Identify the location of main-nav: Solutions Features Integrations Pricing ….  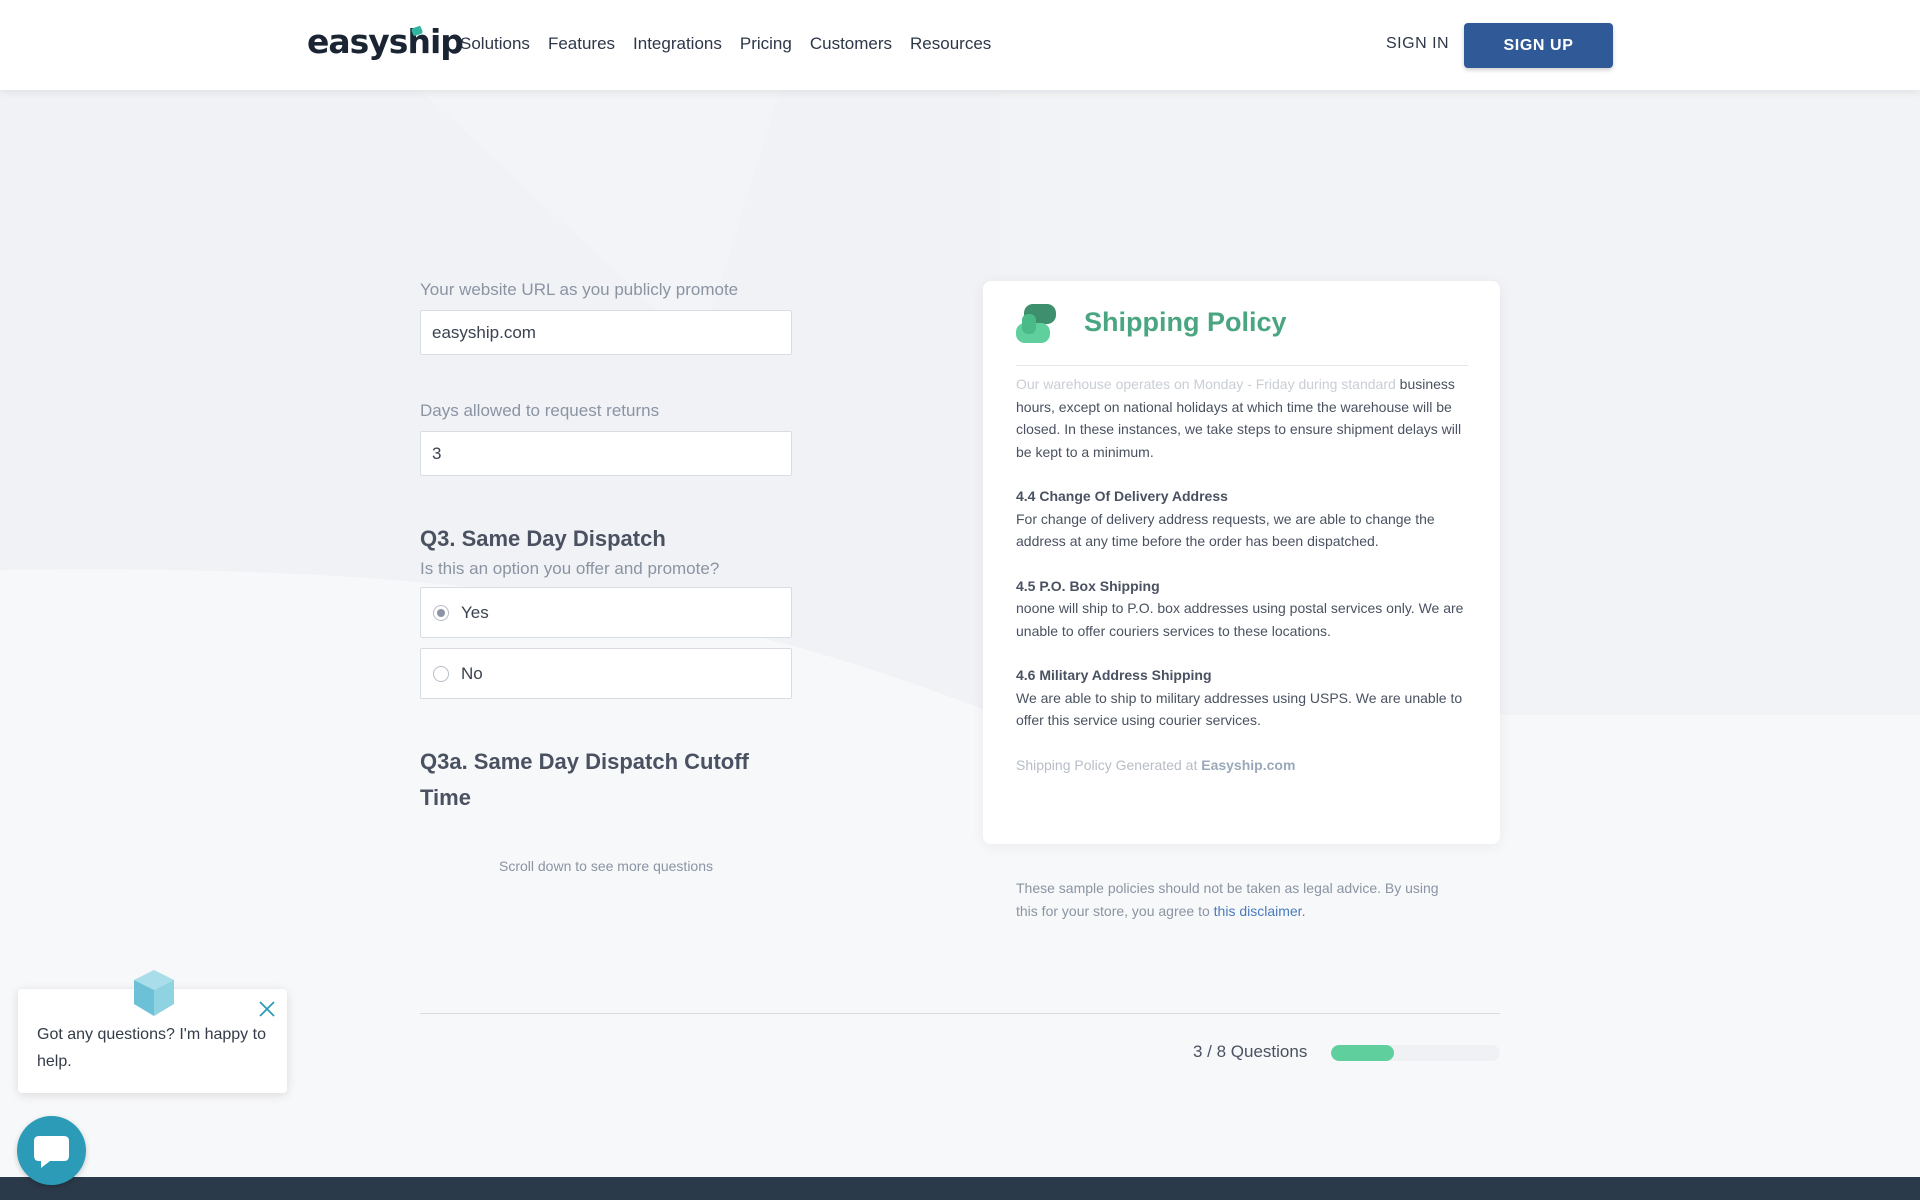
(734, 44).